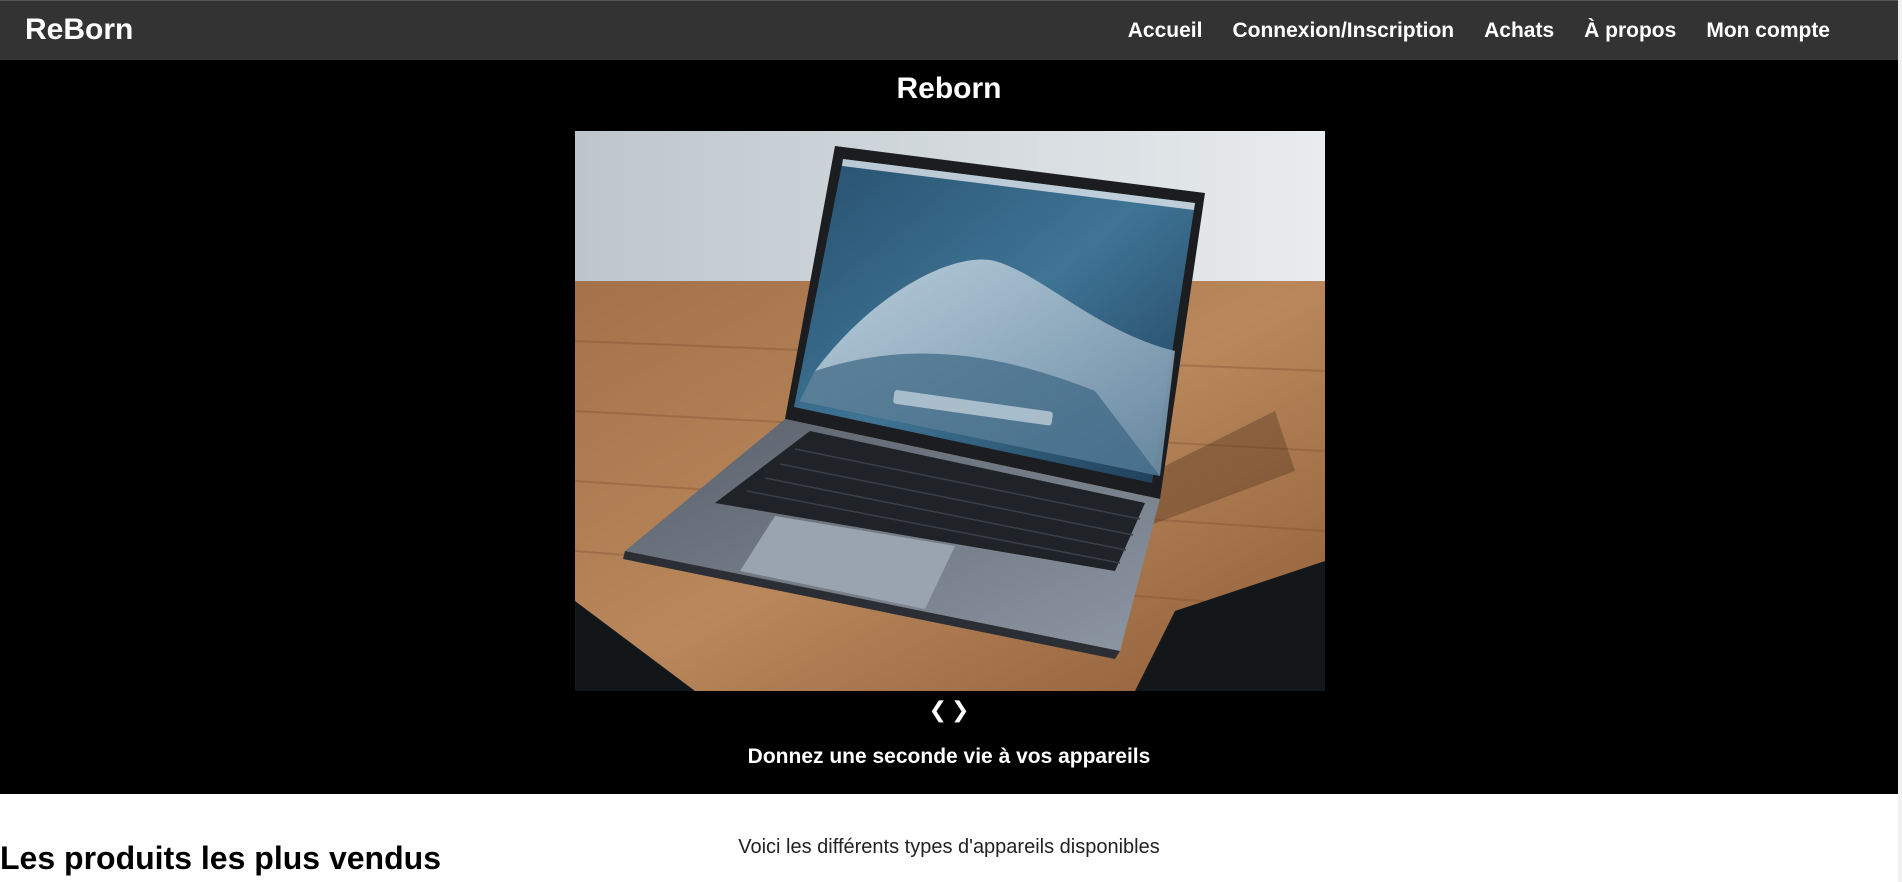 This screenshot has height=882, width=1902. I want to click on brand-logo-link: ReBorn, so click(79, 30).